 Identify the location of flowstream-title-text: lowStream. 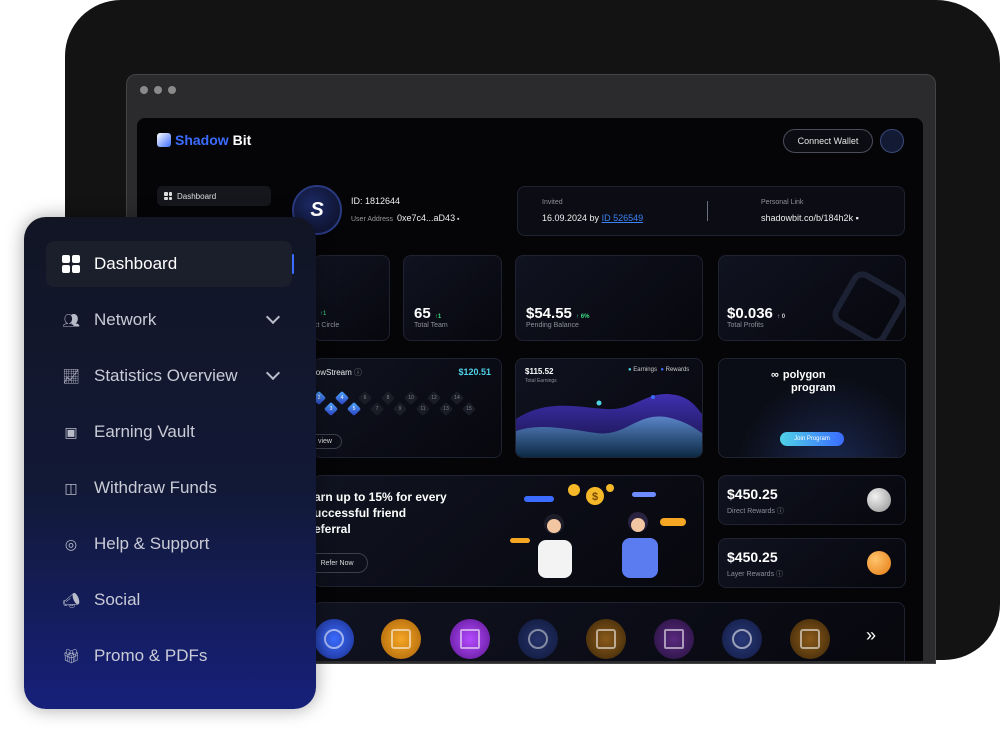
(333, 372).